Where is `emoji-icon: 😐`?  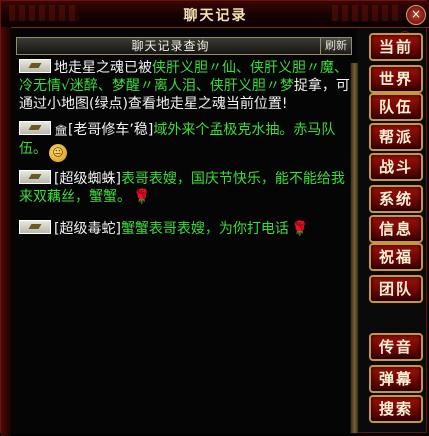 emoji-icon: 😐 is located at coordinates (58, 153).